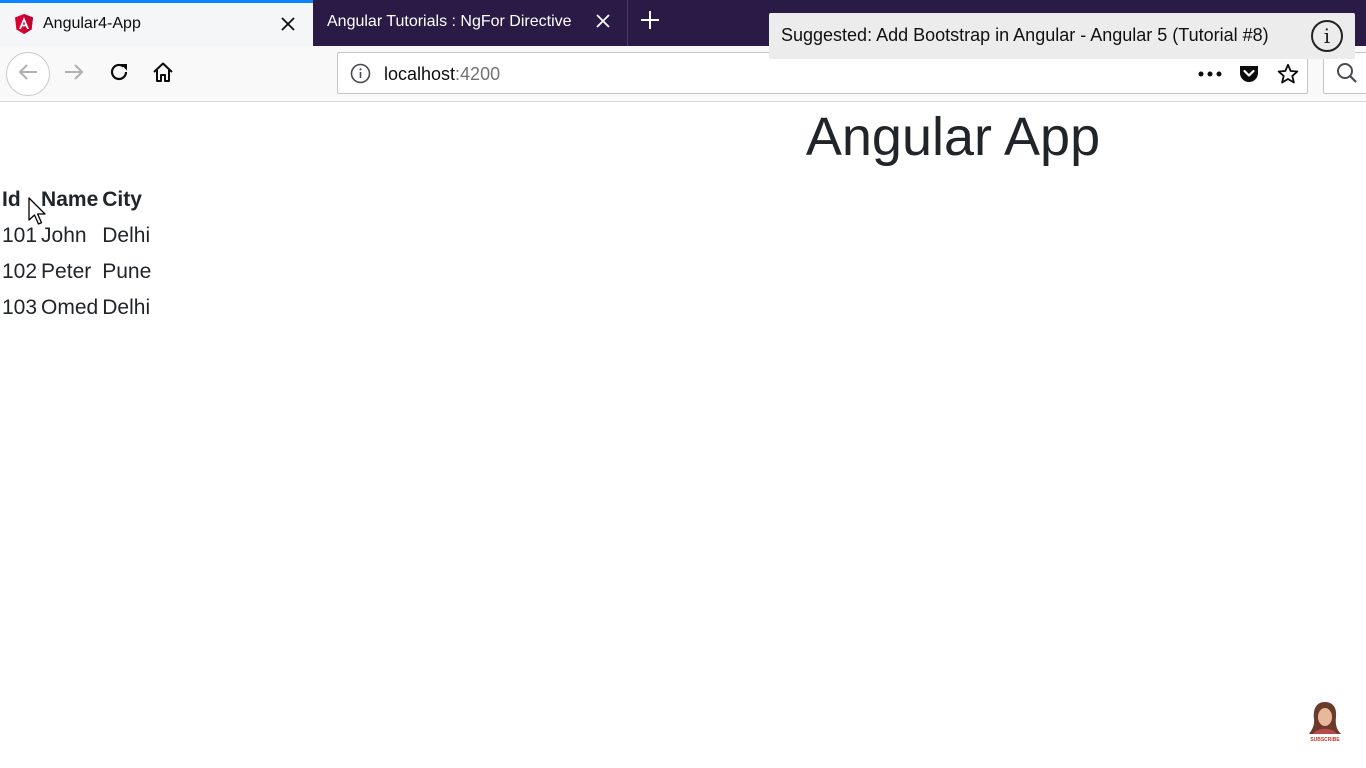  What do you see at coordinates (1210, 74) in the screenshot?
I see `more-icon` at bounding box center [1210, 74].